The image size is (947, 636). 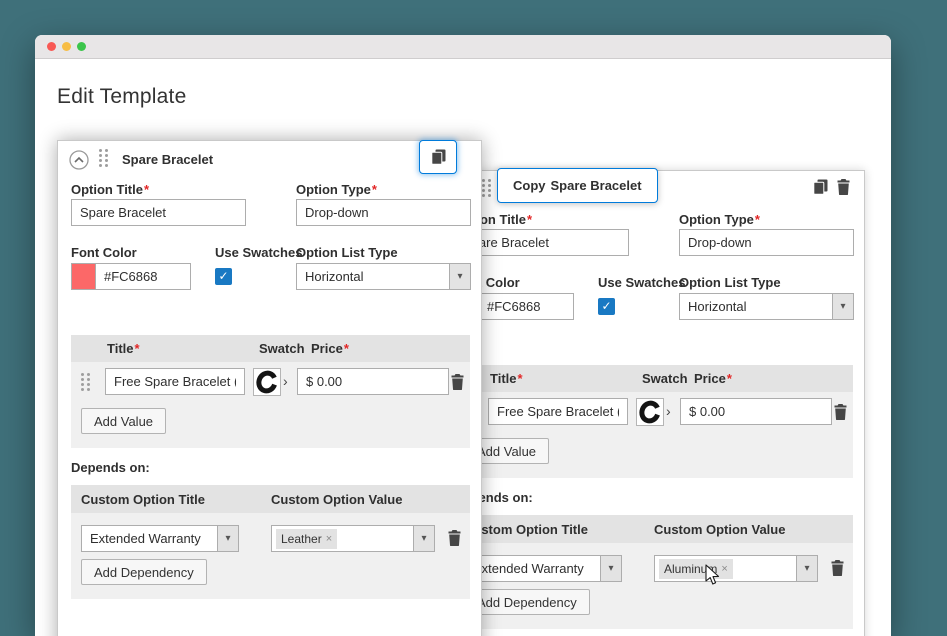 I want to click on tag-label: Aluminum, so click(x=691, y=568).